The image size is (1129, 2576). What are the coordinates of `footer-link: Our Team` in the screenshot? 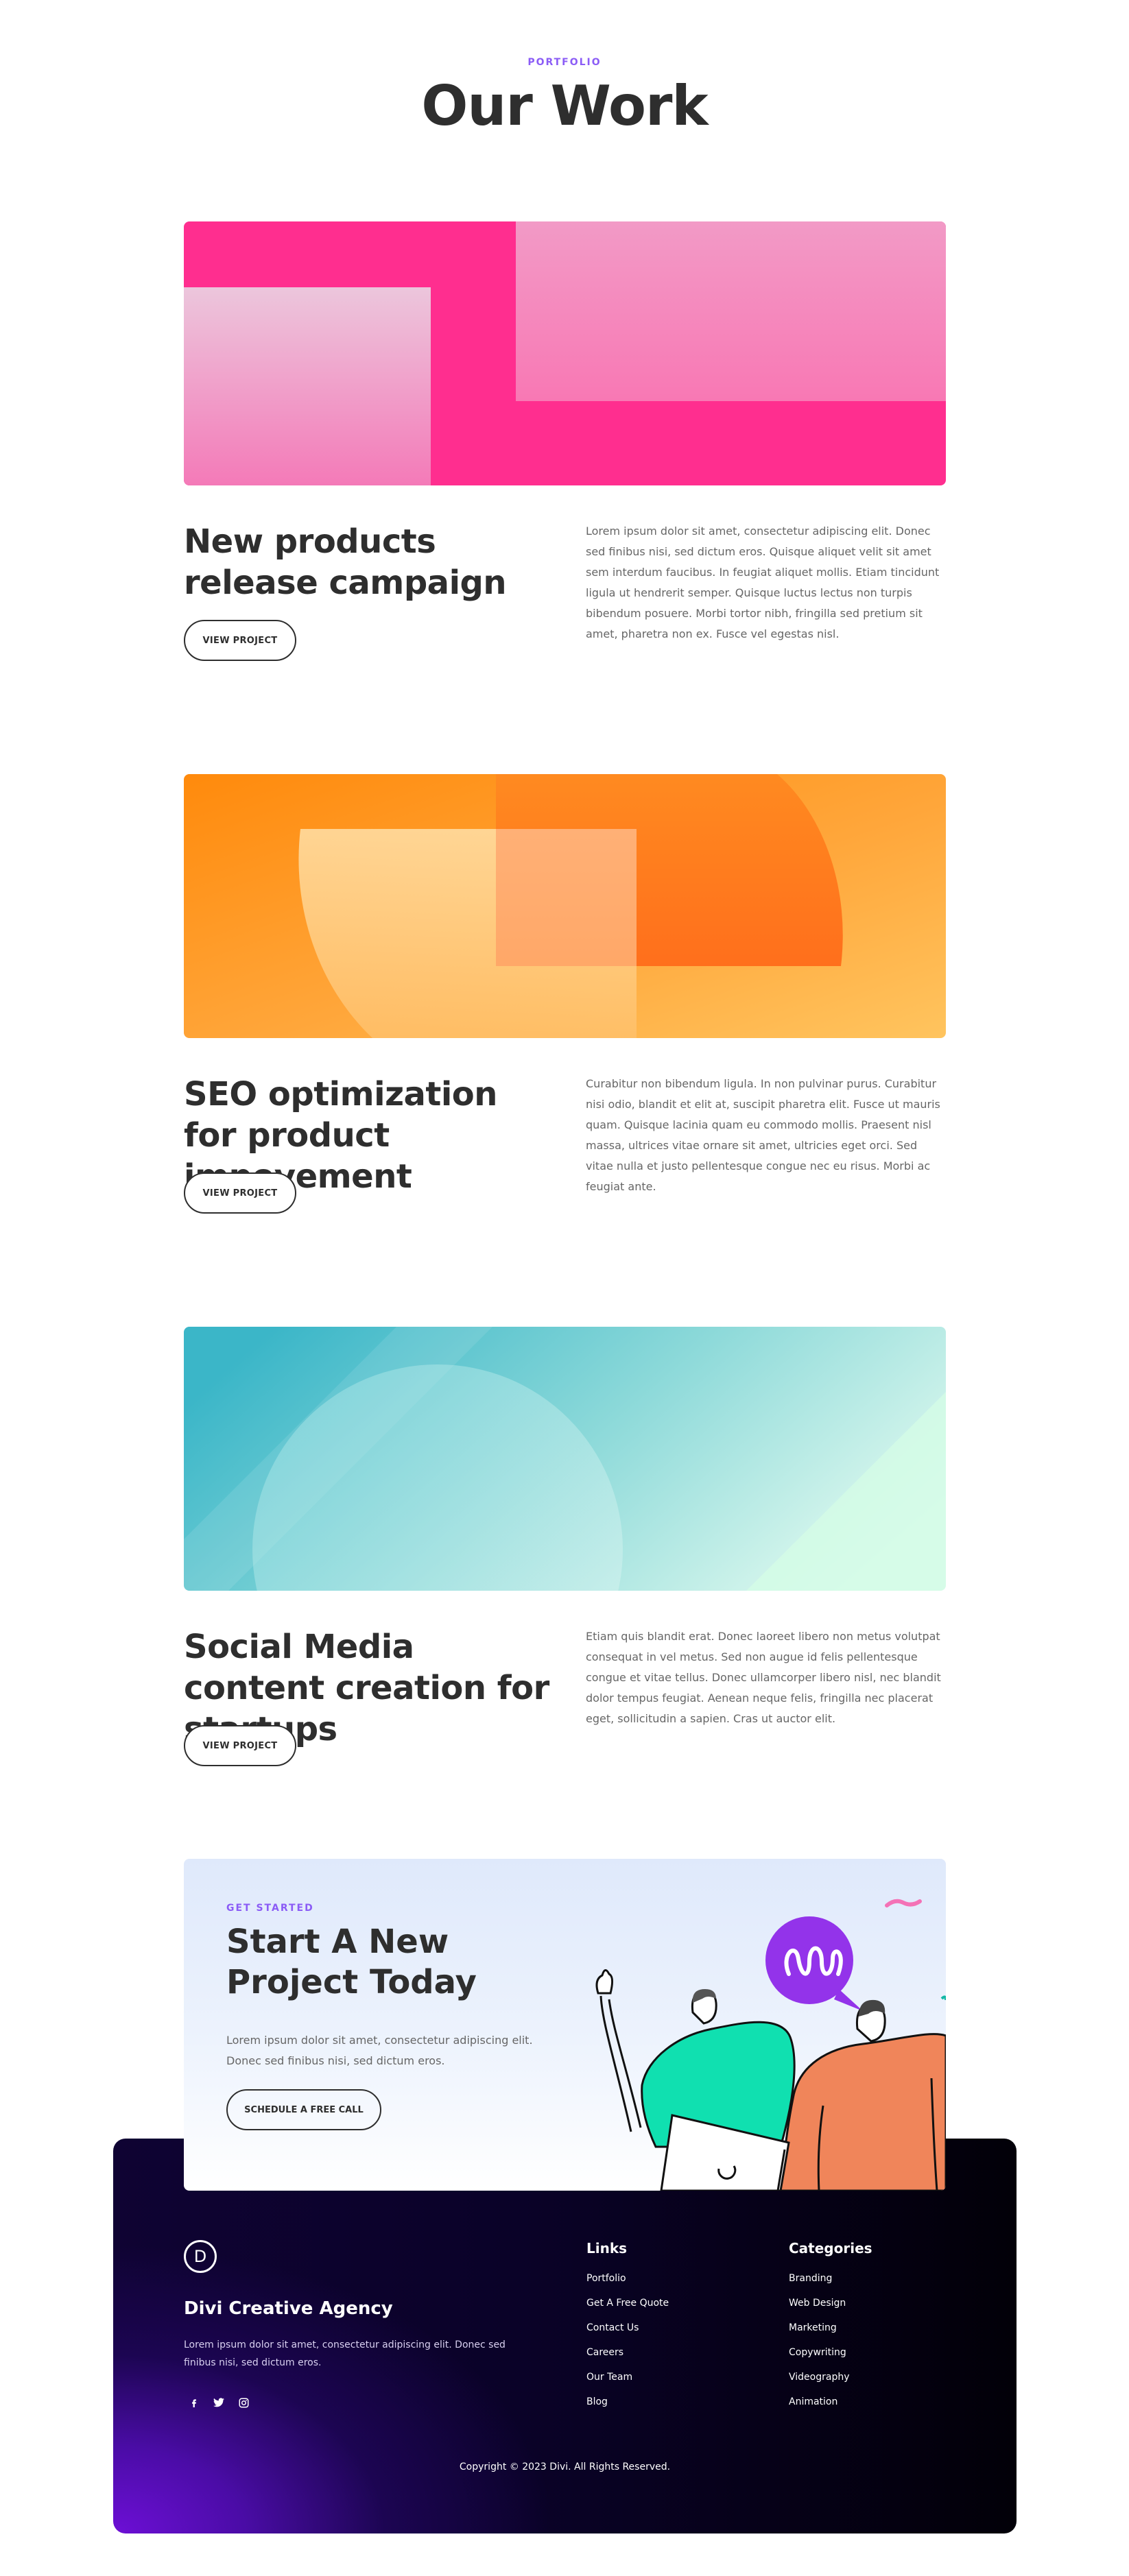 It's located at (627, 2382).